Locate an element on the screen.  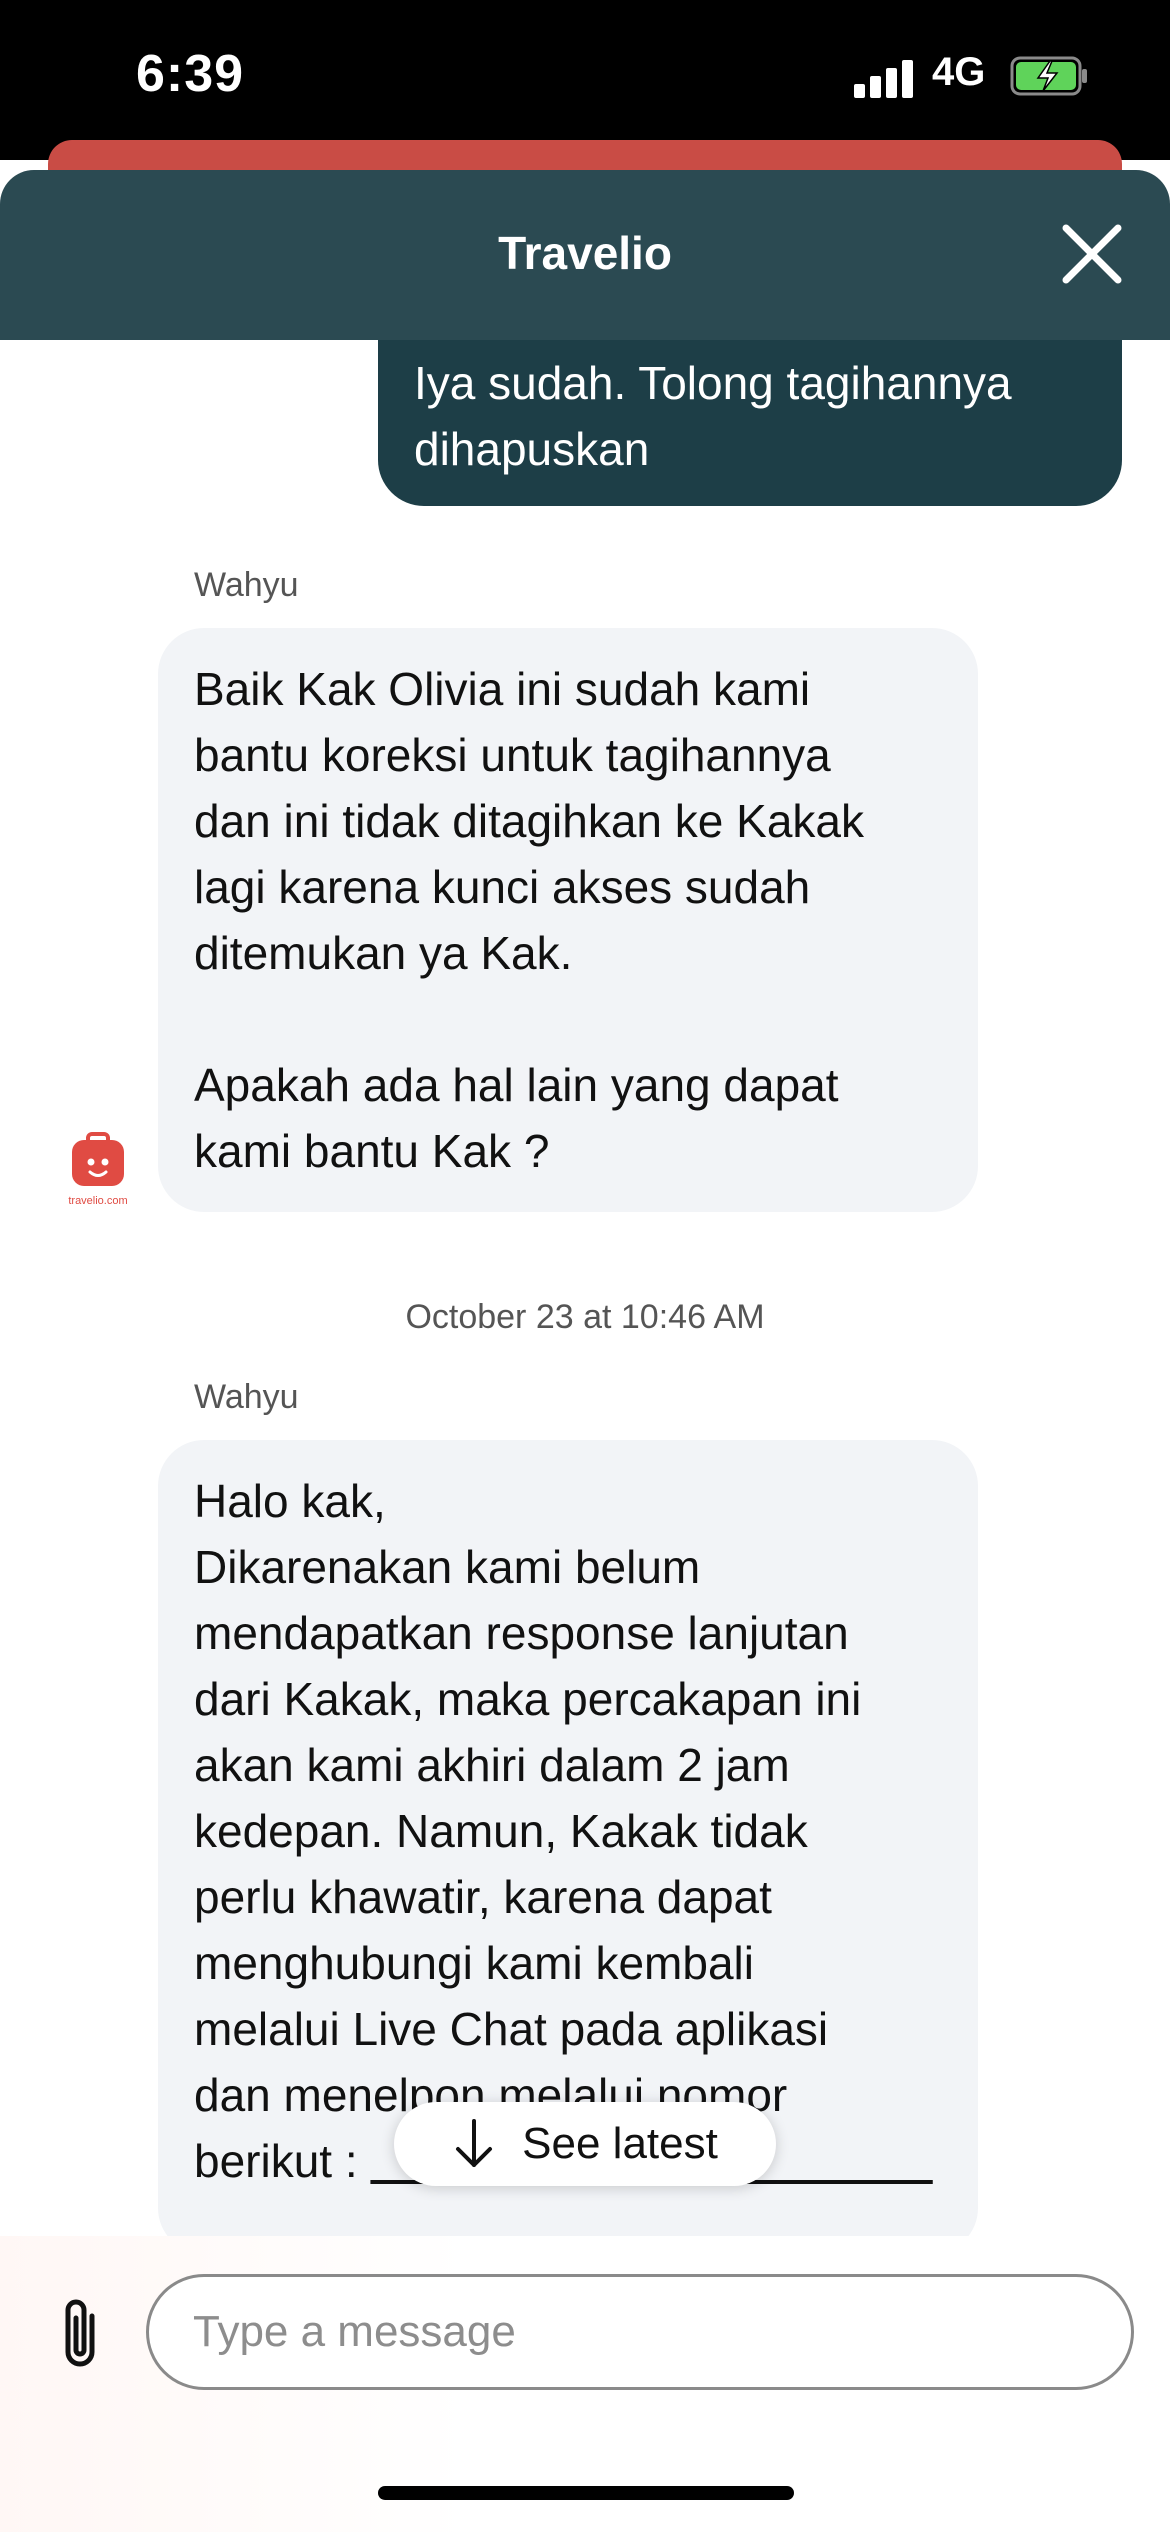
message-line: lagi karena kunci akses sudah is located at coordinates (502, 887).